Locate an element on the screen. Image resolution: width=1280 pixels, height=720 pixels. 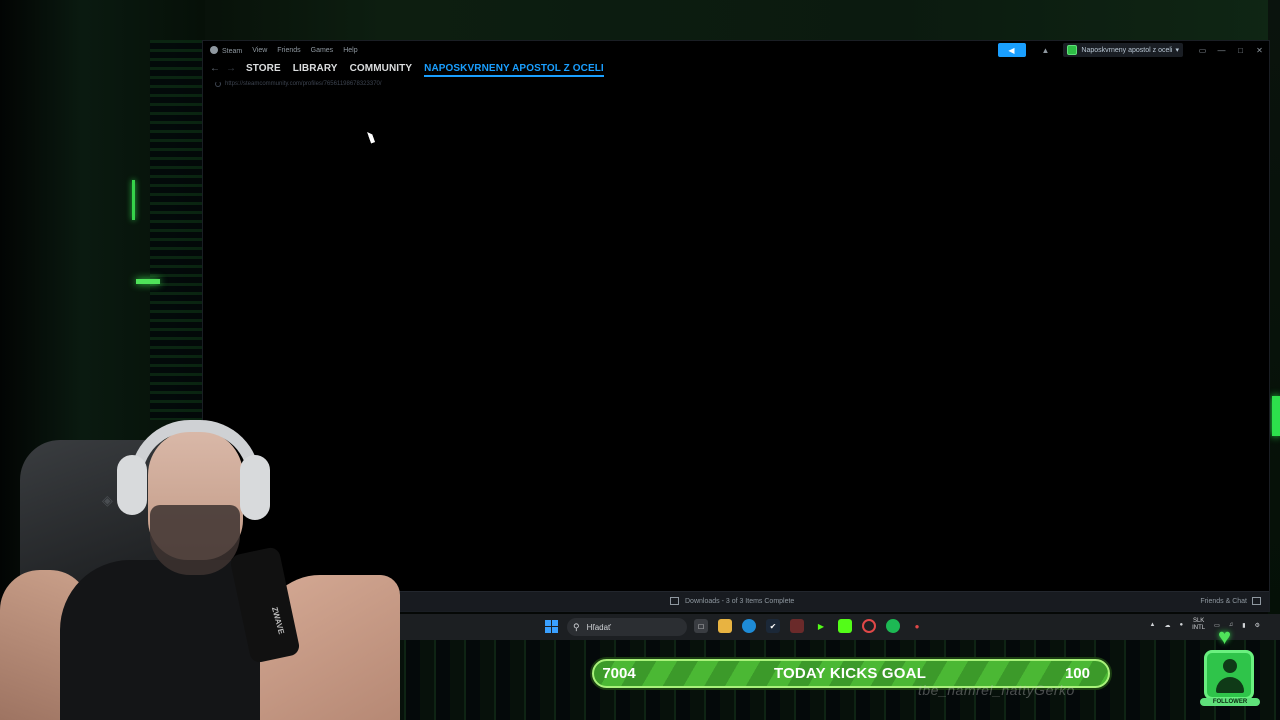
chevron-down-icon: ▾ is located at coordinates (1177, 50).